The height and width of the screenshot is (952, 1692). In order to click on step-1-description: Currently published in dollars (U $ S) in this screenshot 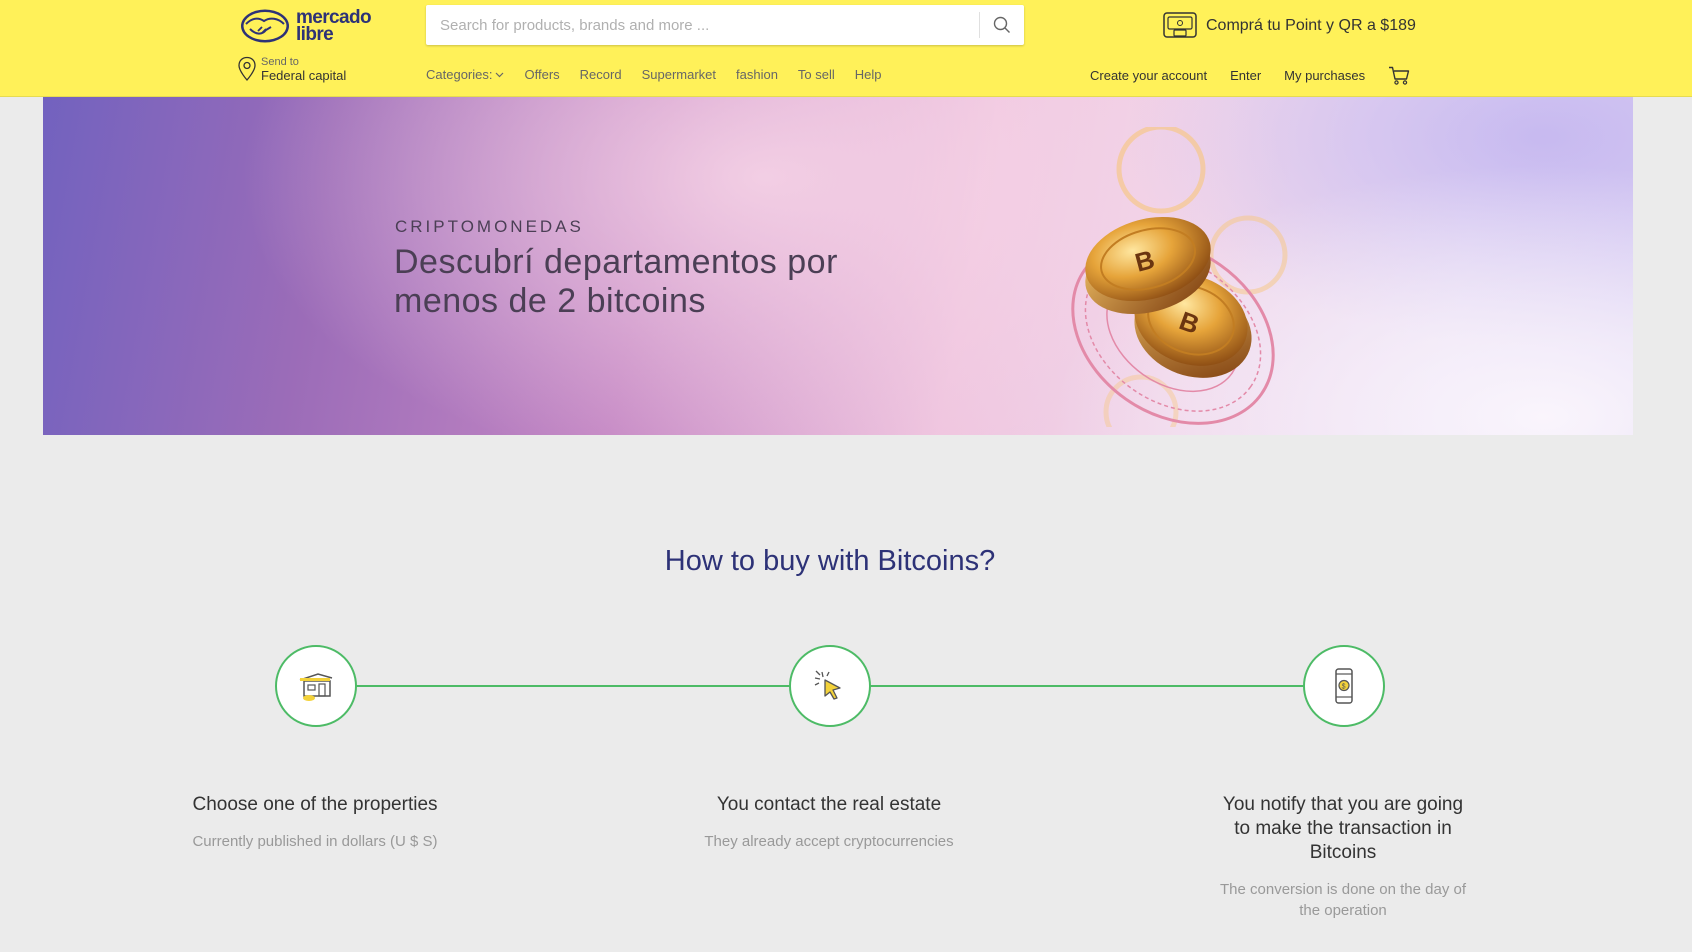, I will do `click(315, 841)`.